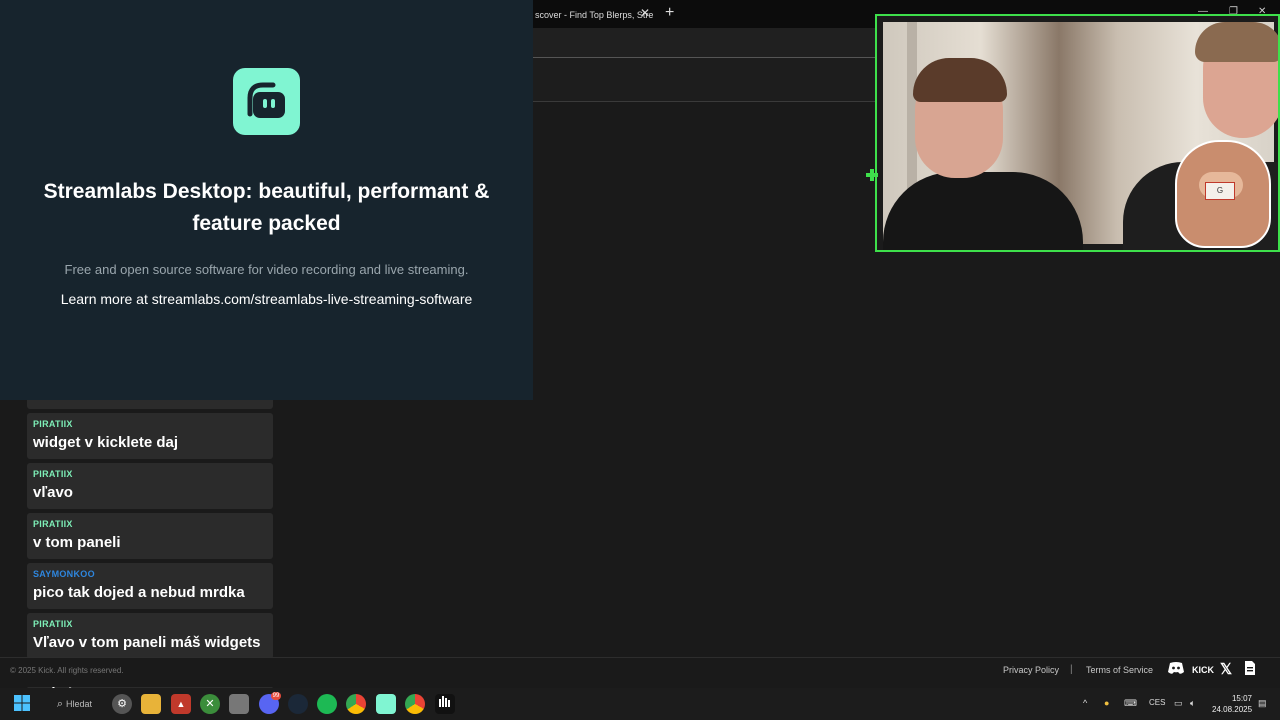  What do you see at coordinates (150, 575) in the screenshot?
I see `chat-username: SAYMONKOO` at bounding box center [150, 575].